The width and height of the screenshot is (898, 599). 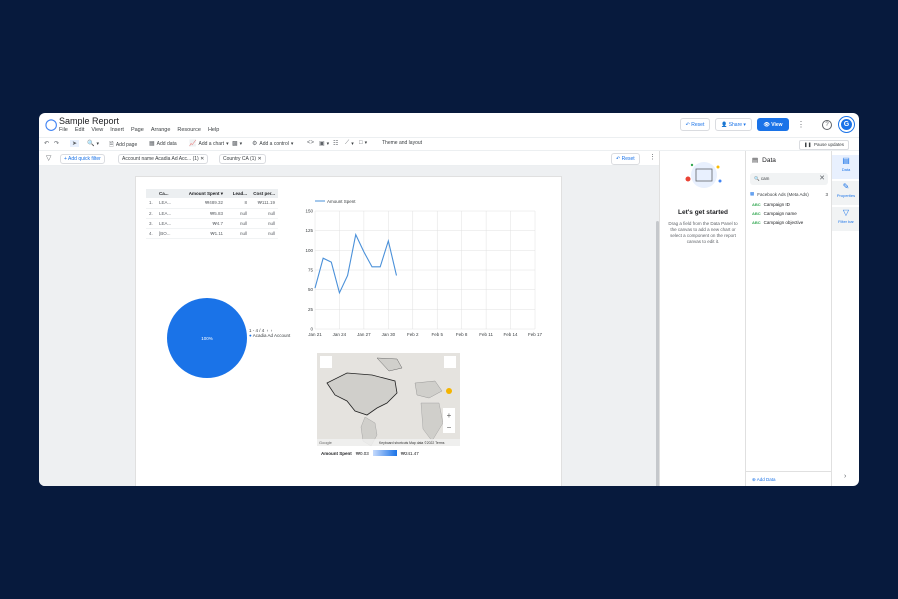 What do you see at coordinates (846, 195) in the screenshot?
I see `tab-properties-label: Properties` at bounding box center [846, 195].